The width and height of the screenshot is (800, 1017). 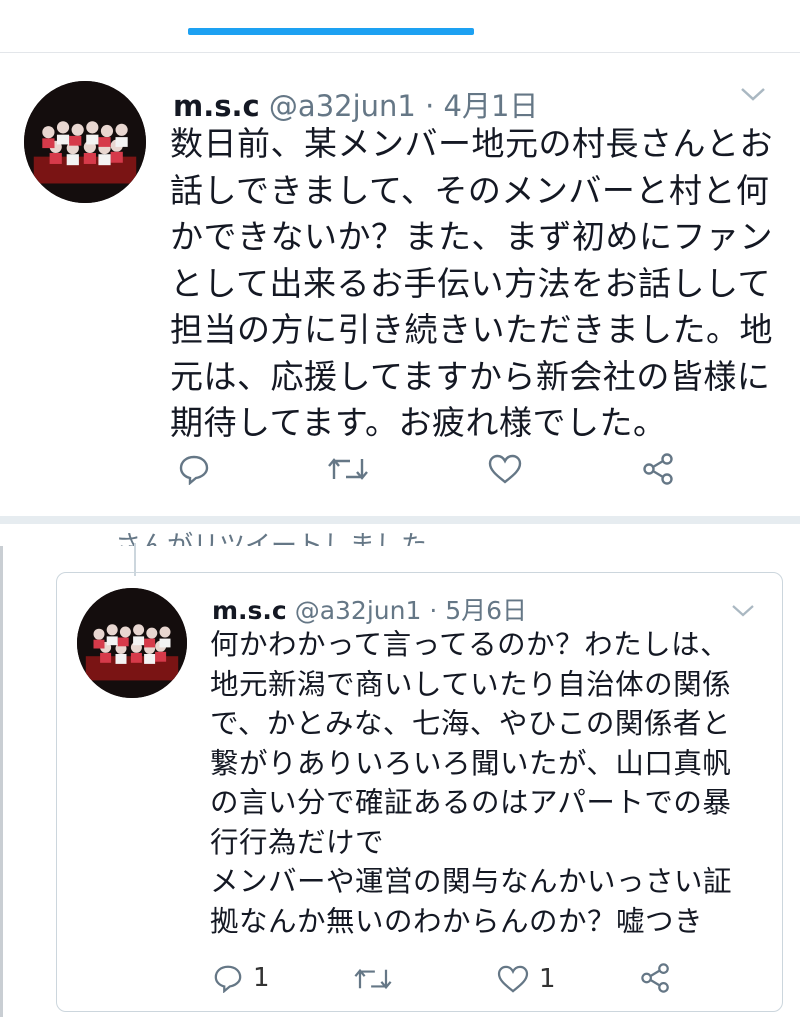 What do you see at coordinates (261, 978) in the screenshot?
I see `reply-count: 1` at bounding box center [261, 978].